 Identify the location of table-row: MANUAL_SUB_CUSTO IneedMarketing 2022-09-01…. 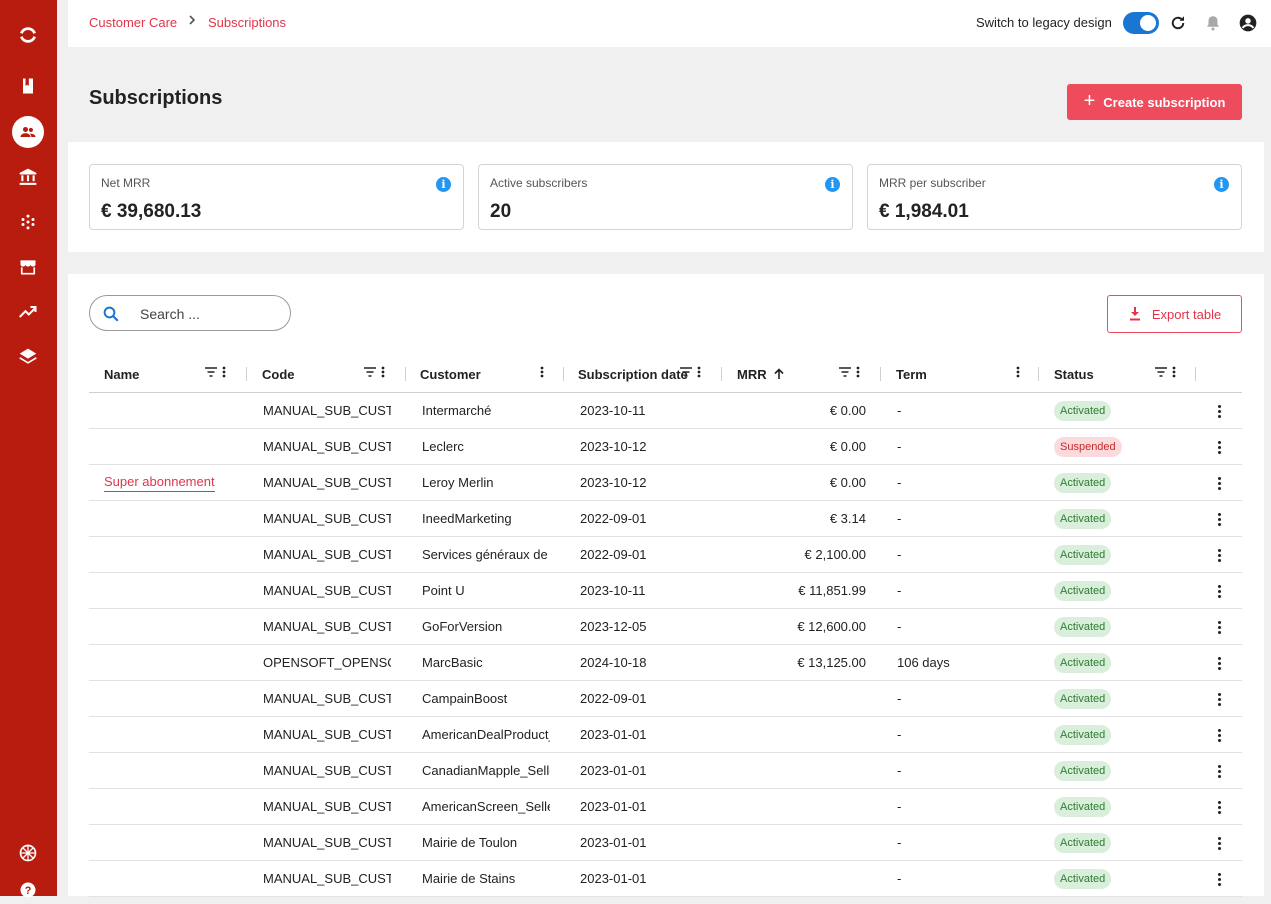
(665, 519).